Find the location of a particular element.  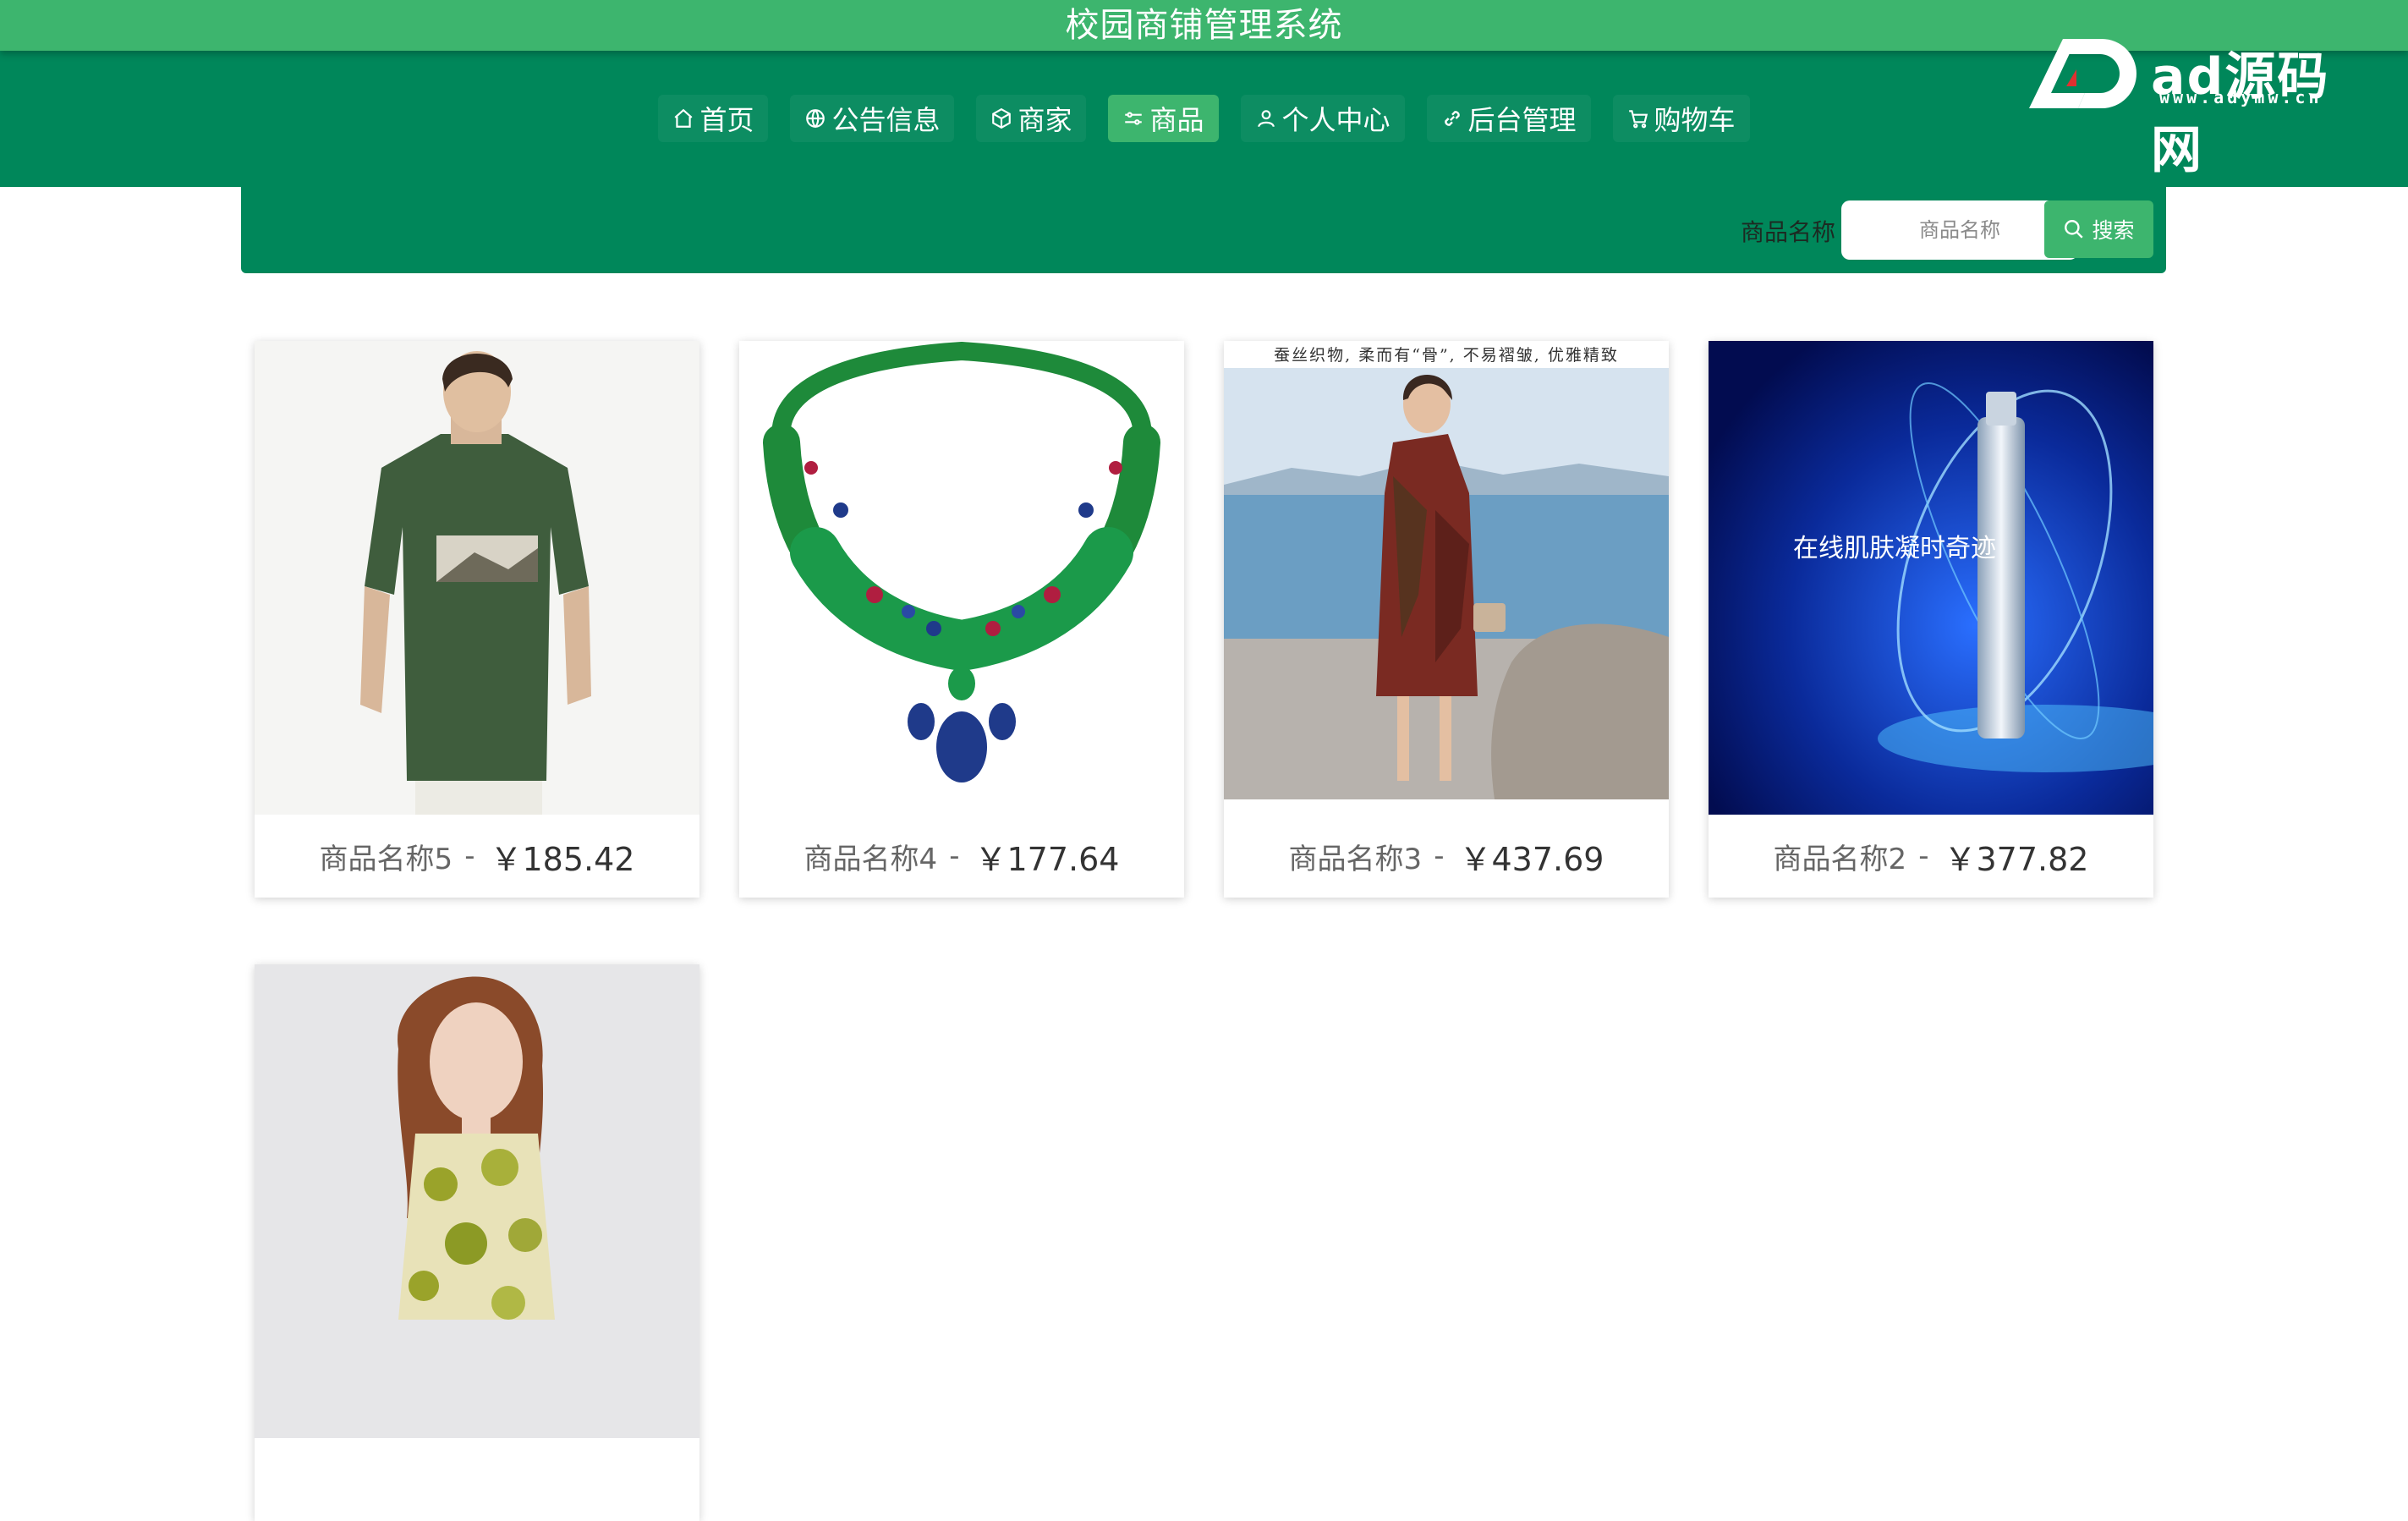

product-caption: 商品名称5 - ￥185.42 is located at coordinates (477, 856).